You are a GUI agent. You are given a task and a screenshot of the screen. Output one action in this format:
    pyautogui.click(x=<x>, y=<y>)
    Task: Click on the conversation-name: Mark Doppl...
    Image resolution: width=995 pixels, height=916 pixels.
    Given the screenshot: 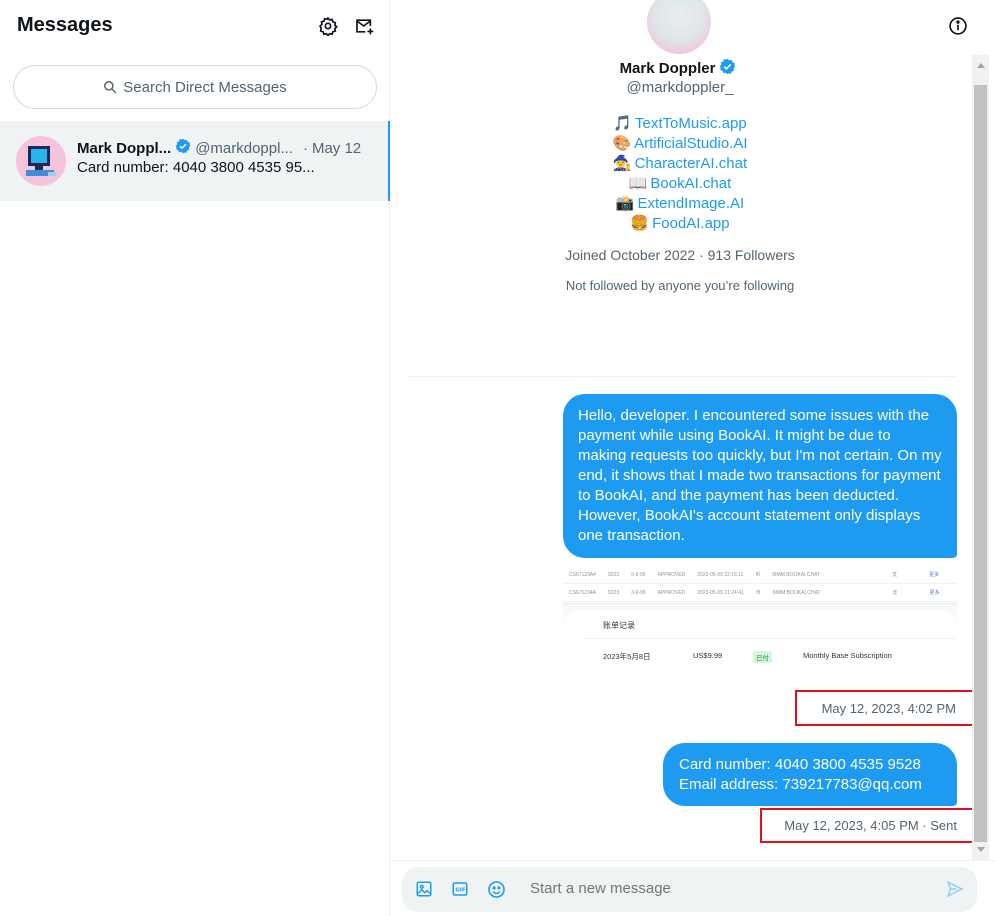 What is the action you would take?
    pyautogui.click(x=124, y=148)
    